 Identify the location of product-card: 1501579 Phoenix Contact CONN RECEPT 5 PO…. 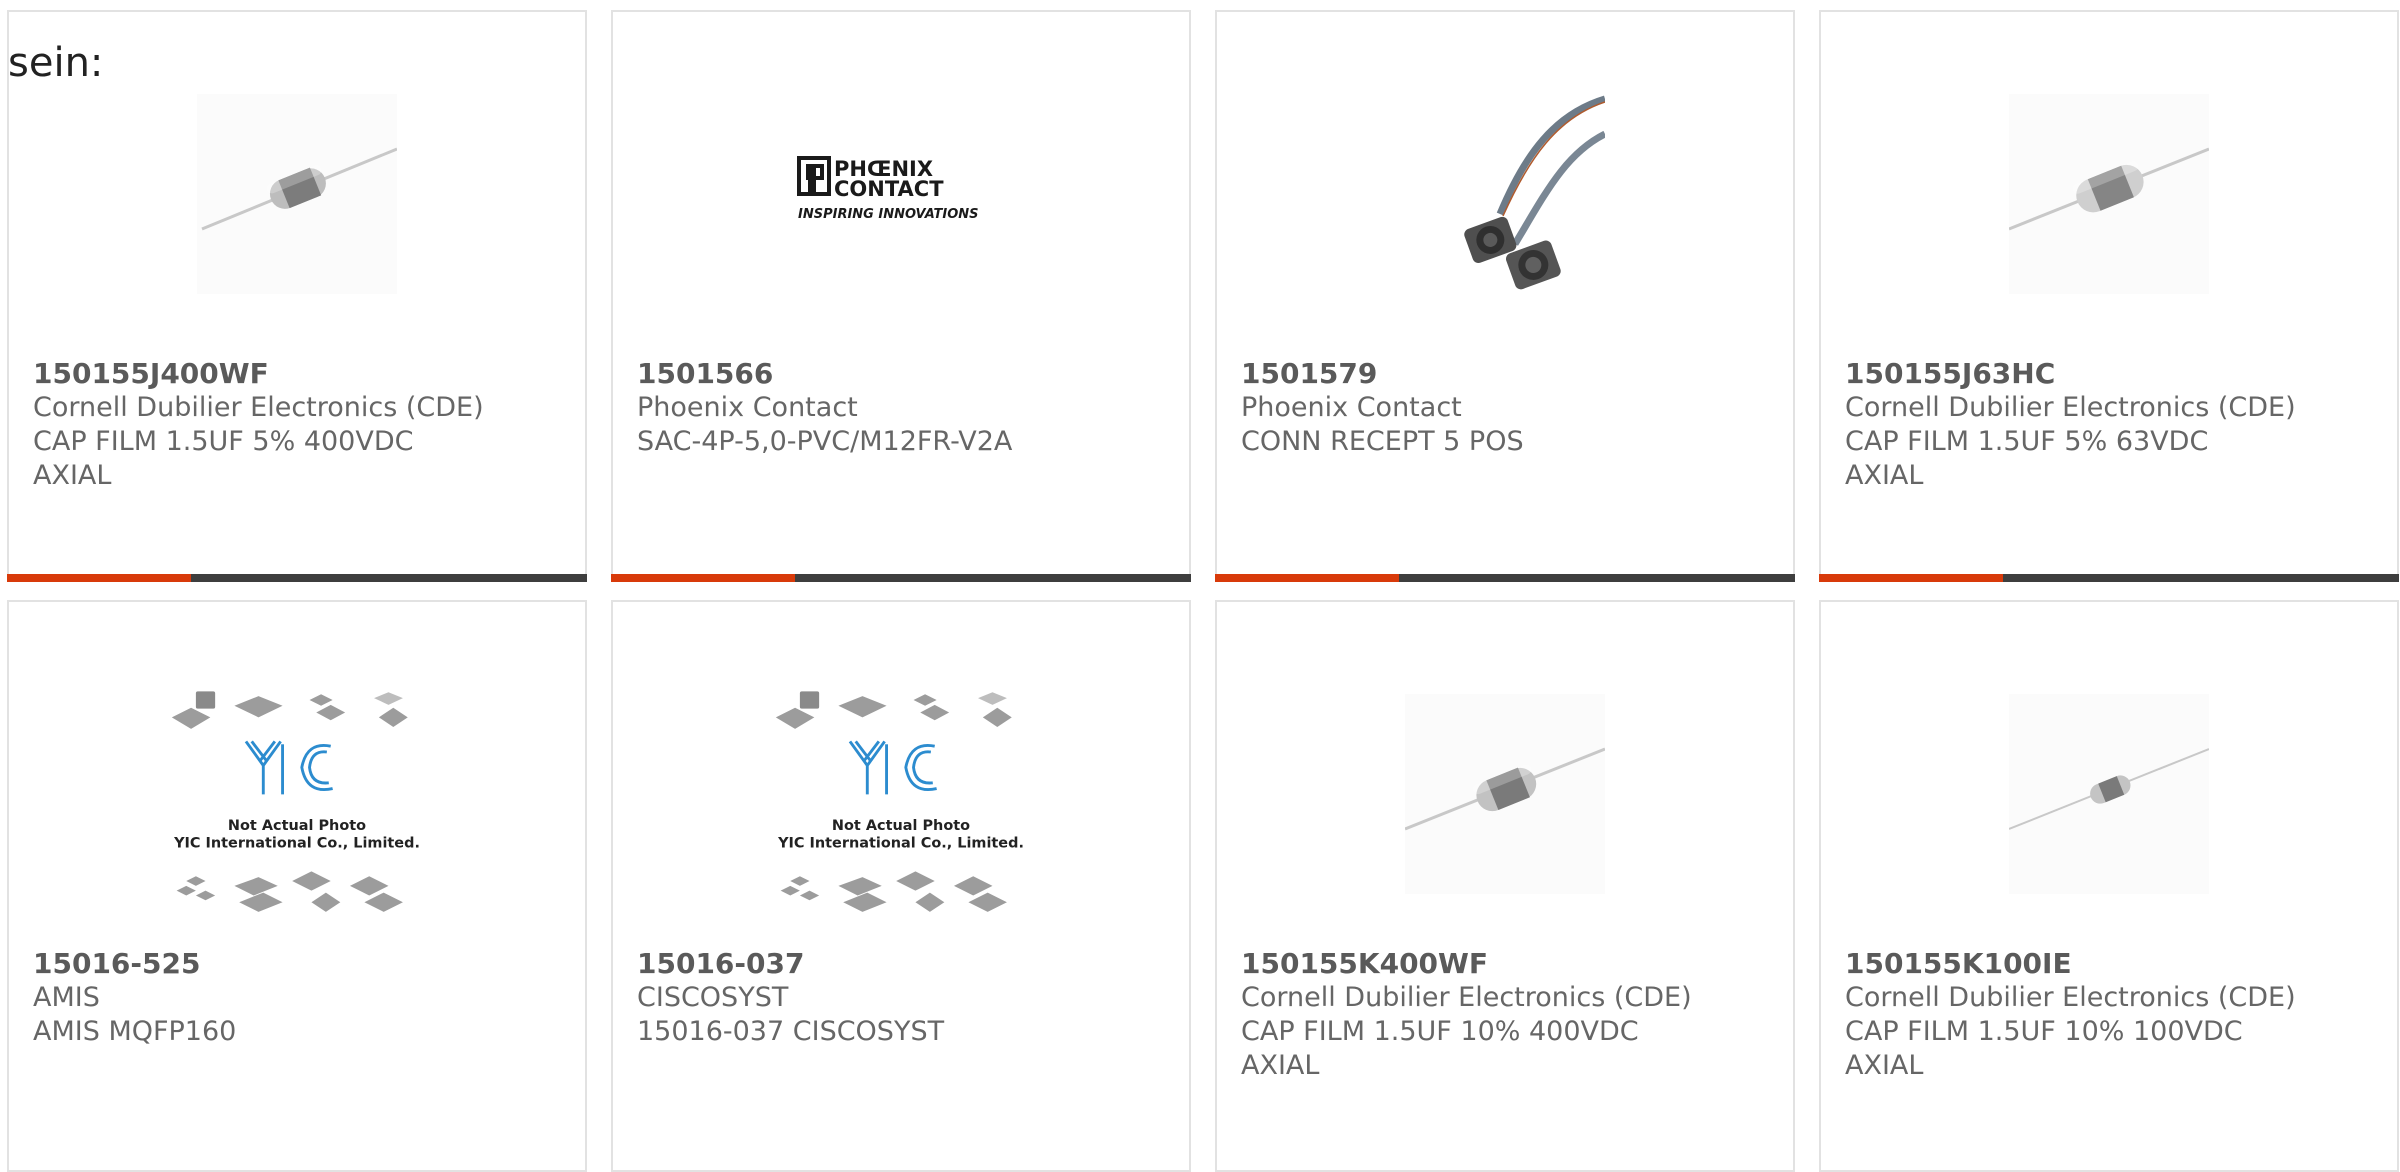
(1505, 296).